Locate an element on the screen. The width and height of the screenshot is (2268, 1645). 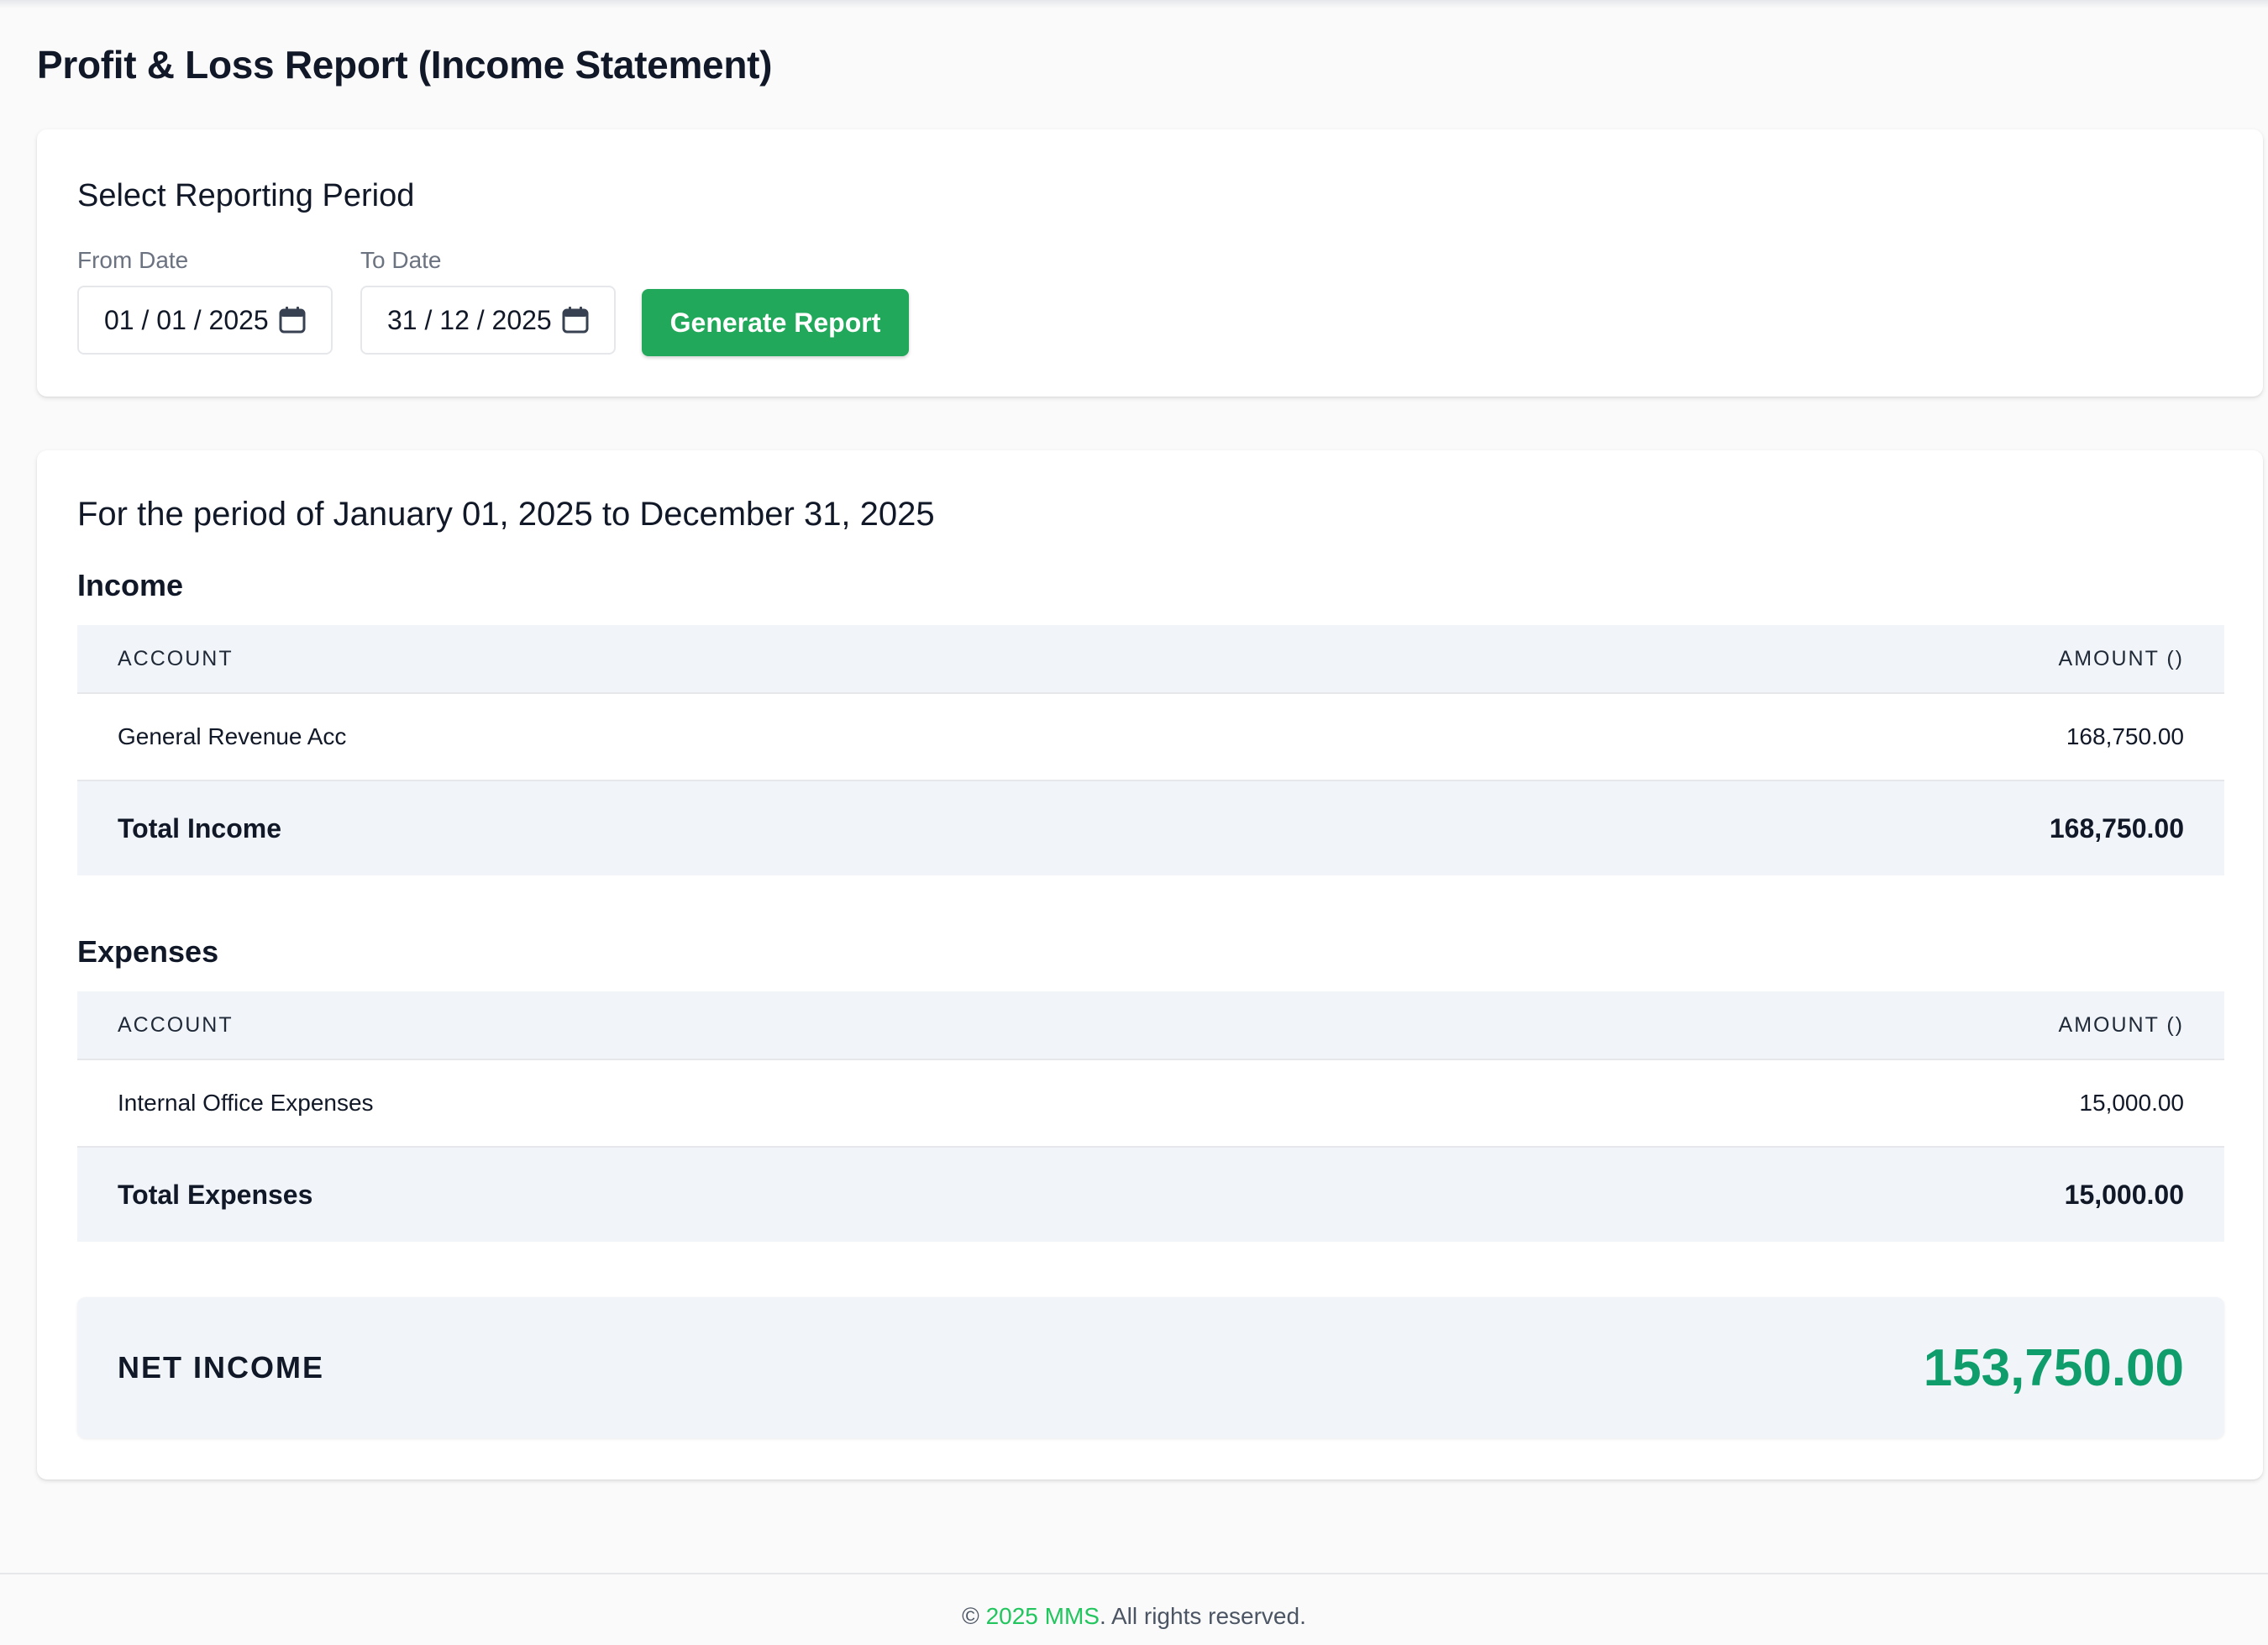
from-date-label: From Date is located at coordinates (133, 260).